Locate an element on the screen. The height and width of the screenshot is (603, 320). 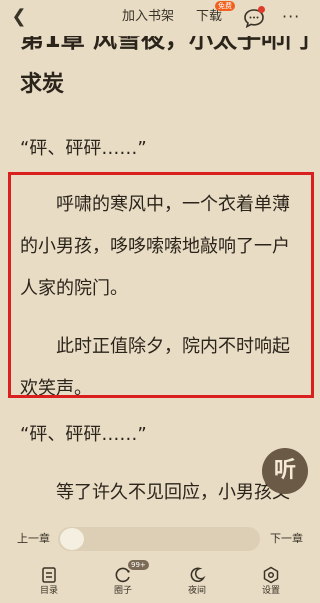
chapter-slider-track is located at coordinates (159, 539).